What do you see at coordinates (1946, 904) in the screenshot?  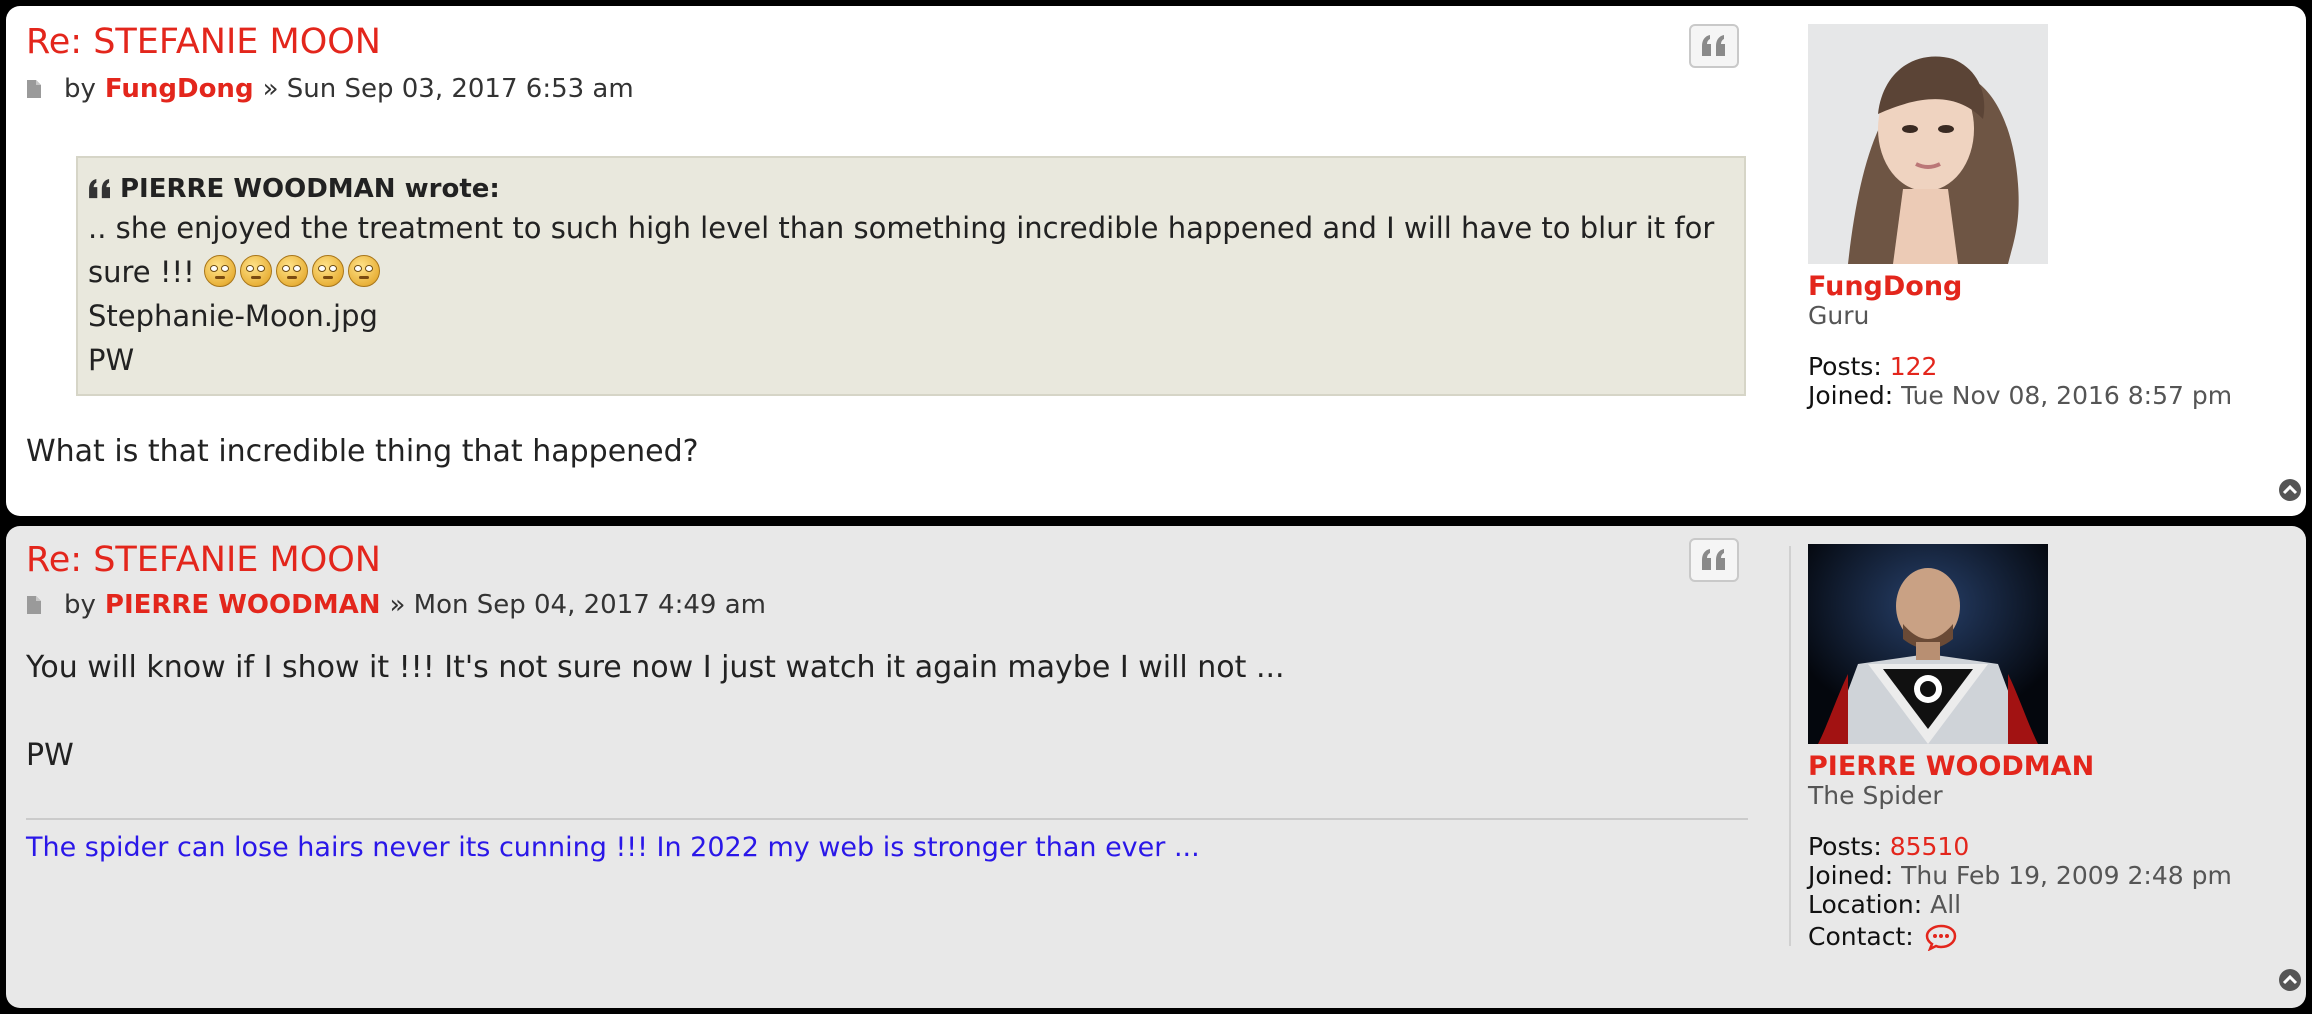 I see `profile-location-value: All` at bounding box center [1946, 904].